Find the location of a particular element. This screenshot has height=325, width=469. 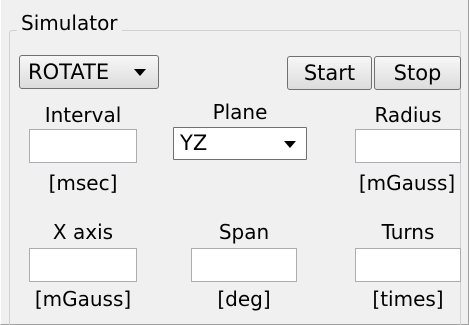

mode-select: ROTATE is located at coordinates (89, 72).